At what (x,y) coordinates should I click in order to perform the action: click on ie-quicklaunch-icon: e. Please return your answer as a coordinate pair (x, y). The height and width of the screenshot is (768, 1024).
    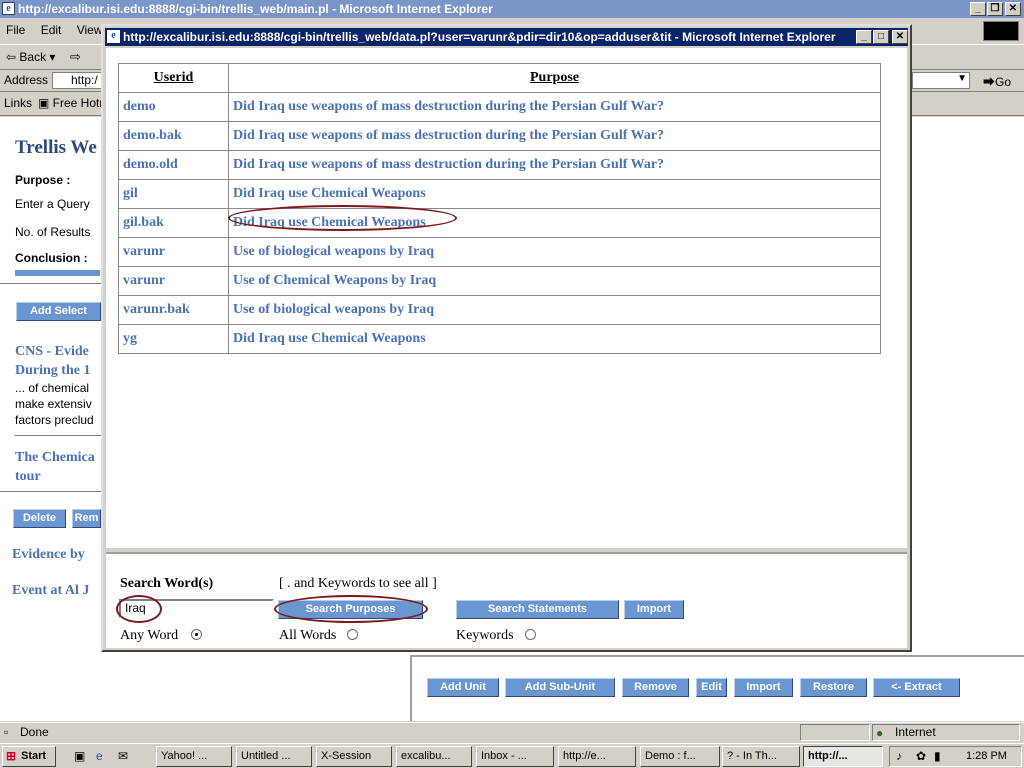
    Looking at the image, I should click on (99, 756).